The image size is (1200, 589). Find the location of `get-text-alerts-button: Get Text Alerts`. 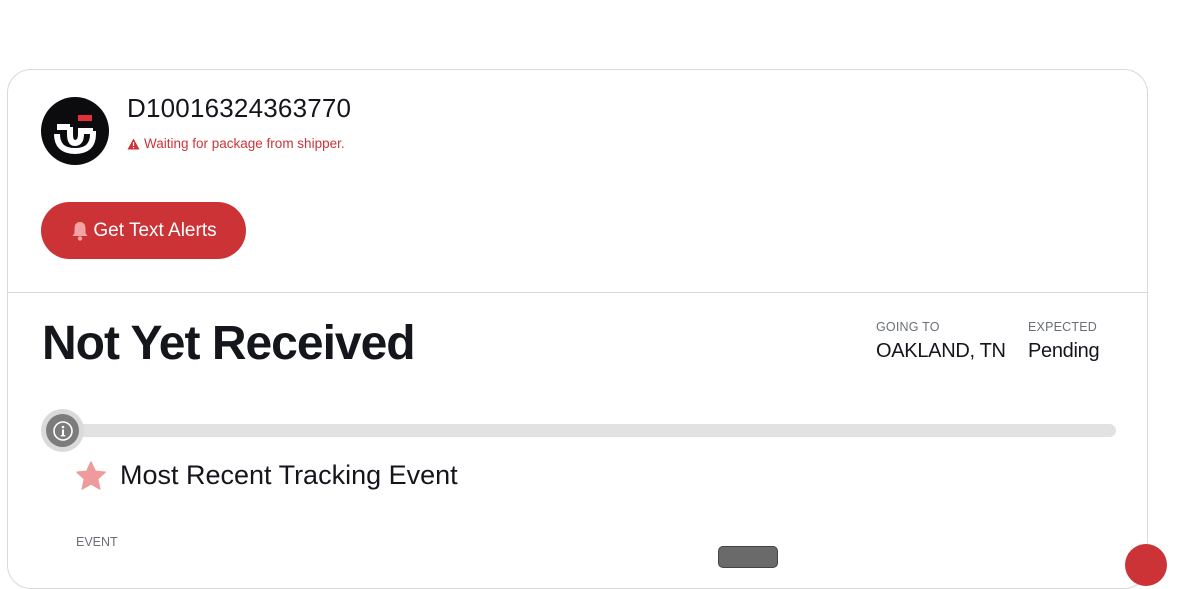

get-text-alerts-button: Get Text Alerts is located at coordinates (143, 230).